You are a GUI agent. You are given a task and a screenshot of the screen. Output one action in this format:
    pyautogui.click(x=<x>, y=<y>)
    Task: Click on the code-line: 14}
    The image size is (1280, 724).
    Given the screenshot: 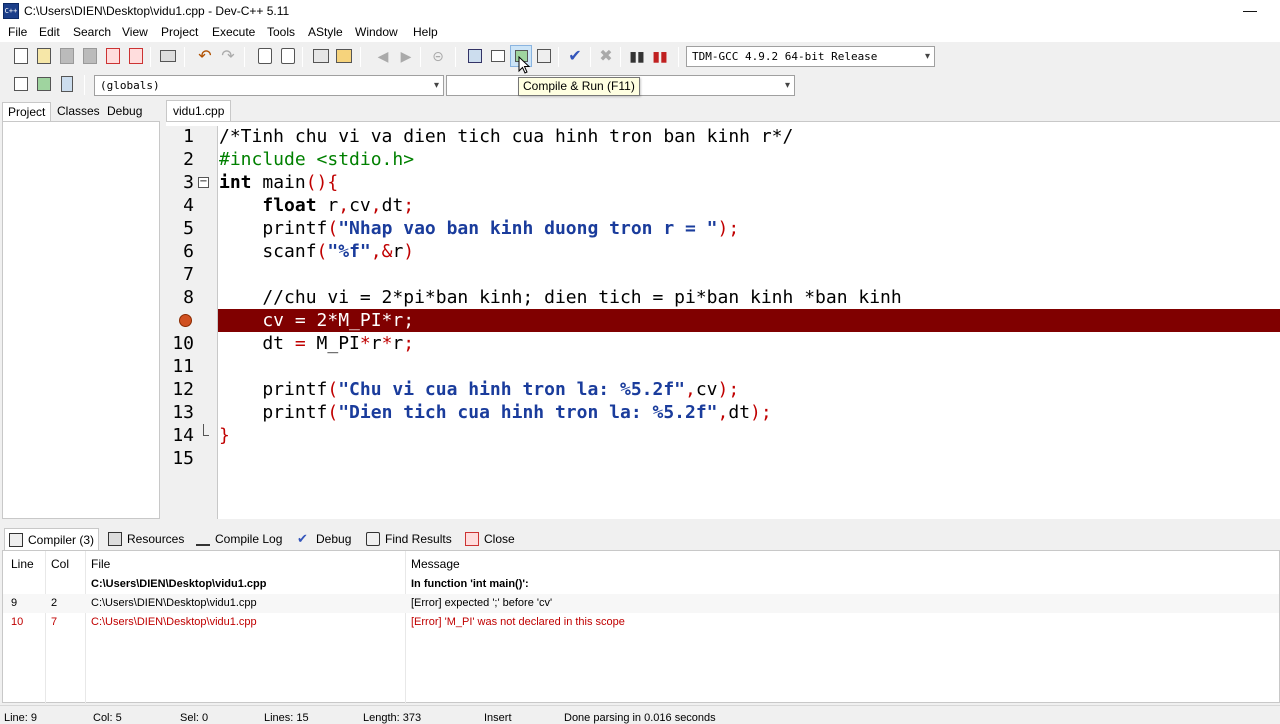 What is the action you would take?
    pyautogui.click(x=723, y=435)
    